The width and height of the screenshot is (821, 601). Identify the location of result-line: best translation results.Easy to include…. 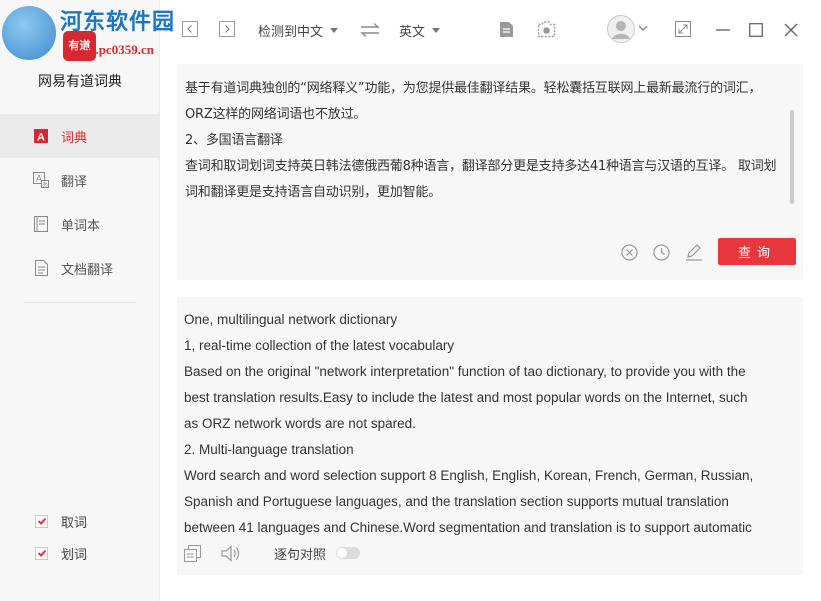
(466, 397).